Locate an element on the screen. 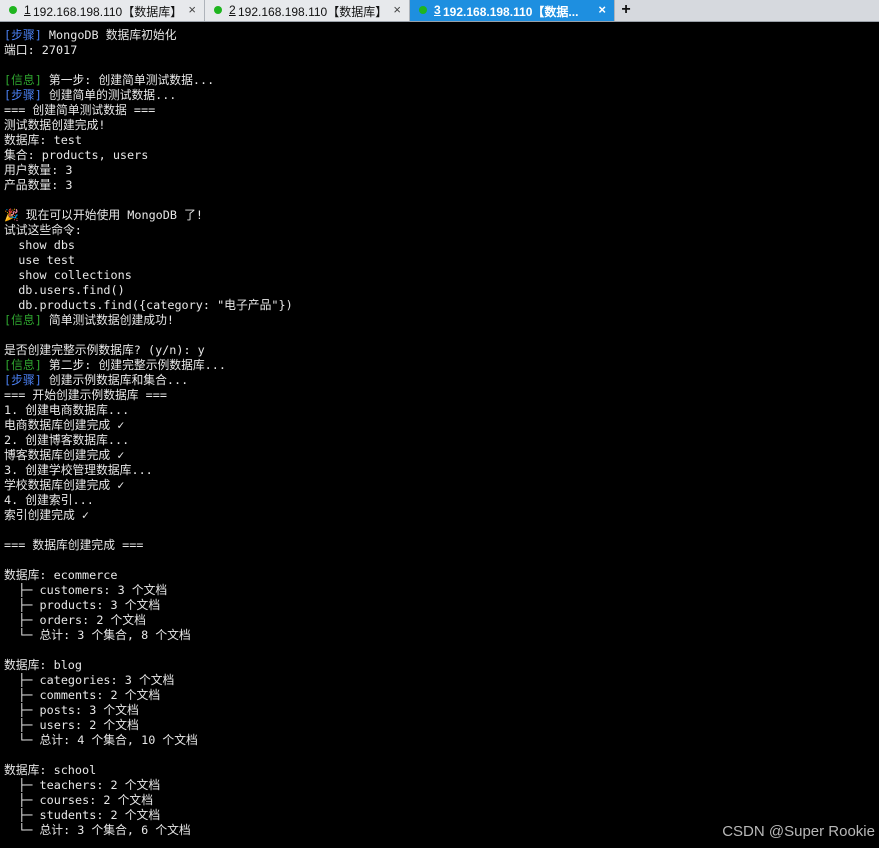 Image resolution: width=879 pixels, height=848 pixels. terminal-line: ├─ comments: 2 个文档 is located at coordinates (440, 695).